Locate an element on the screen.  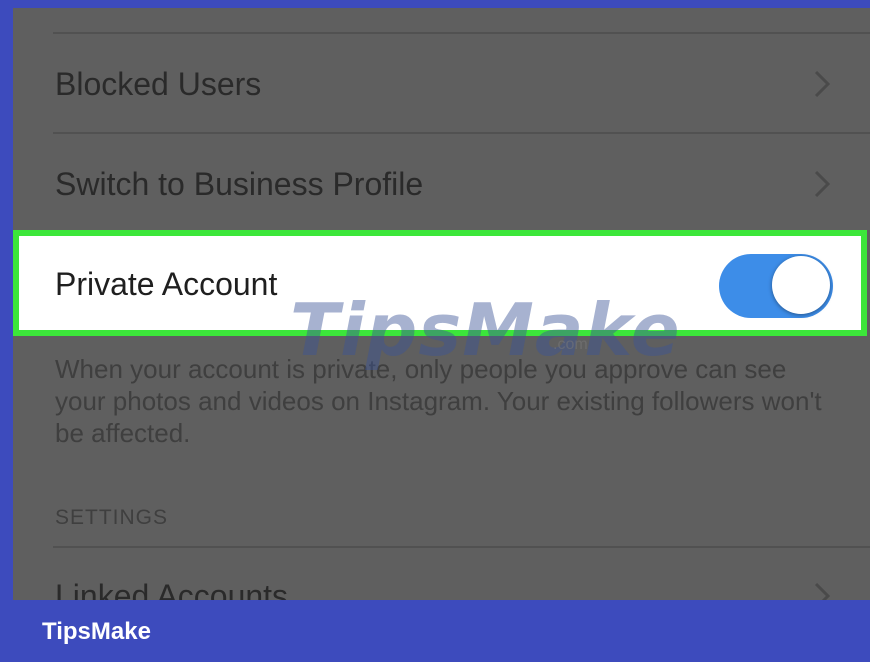
private-account-toggle is located at coordinates (776, 286).